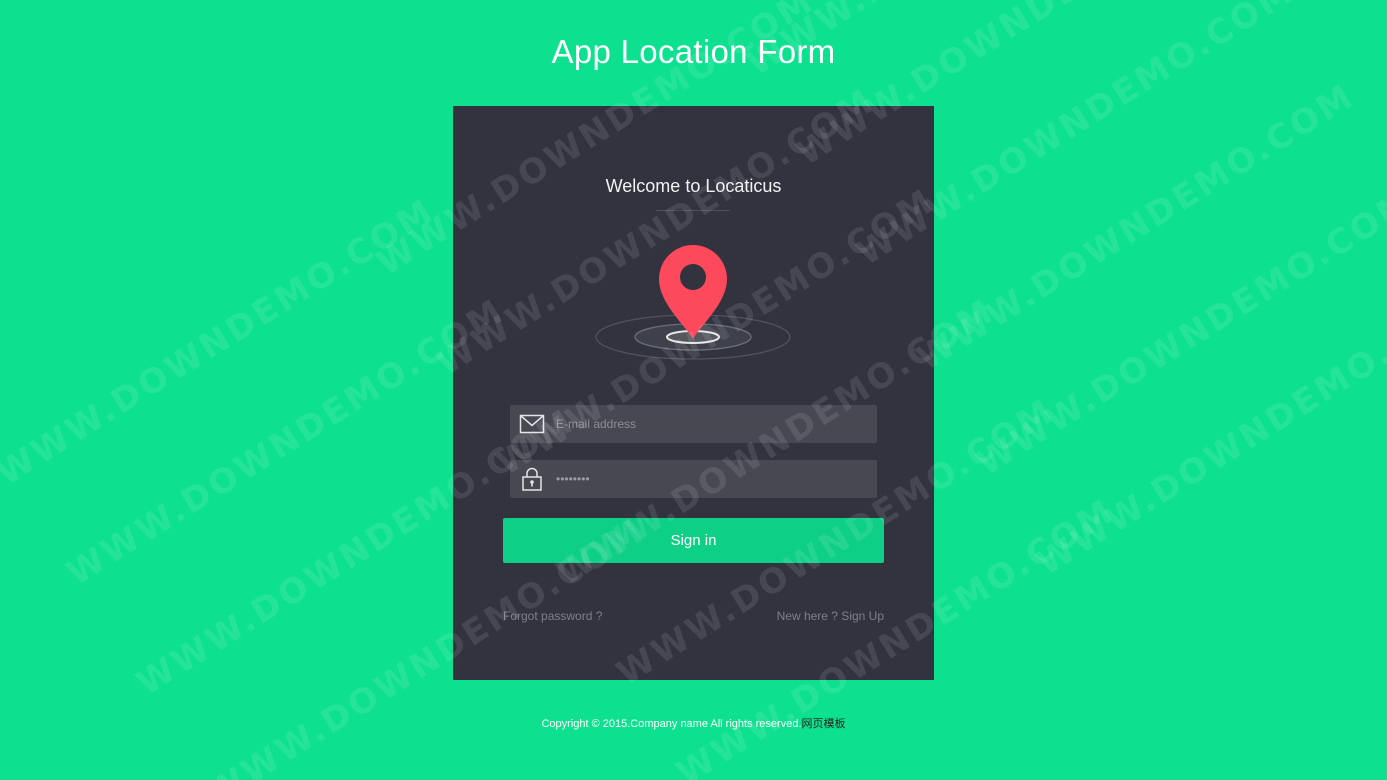 The width and height of the screenshot is (1387, 780). Describe the element at coordinates (711, 479) in the screenshot. I see `password-input` at that location.